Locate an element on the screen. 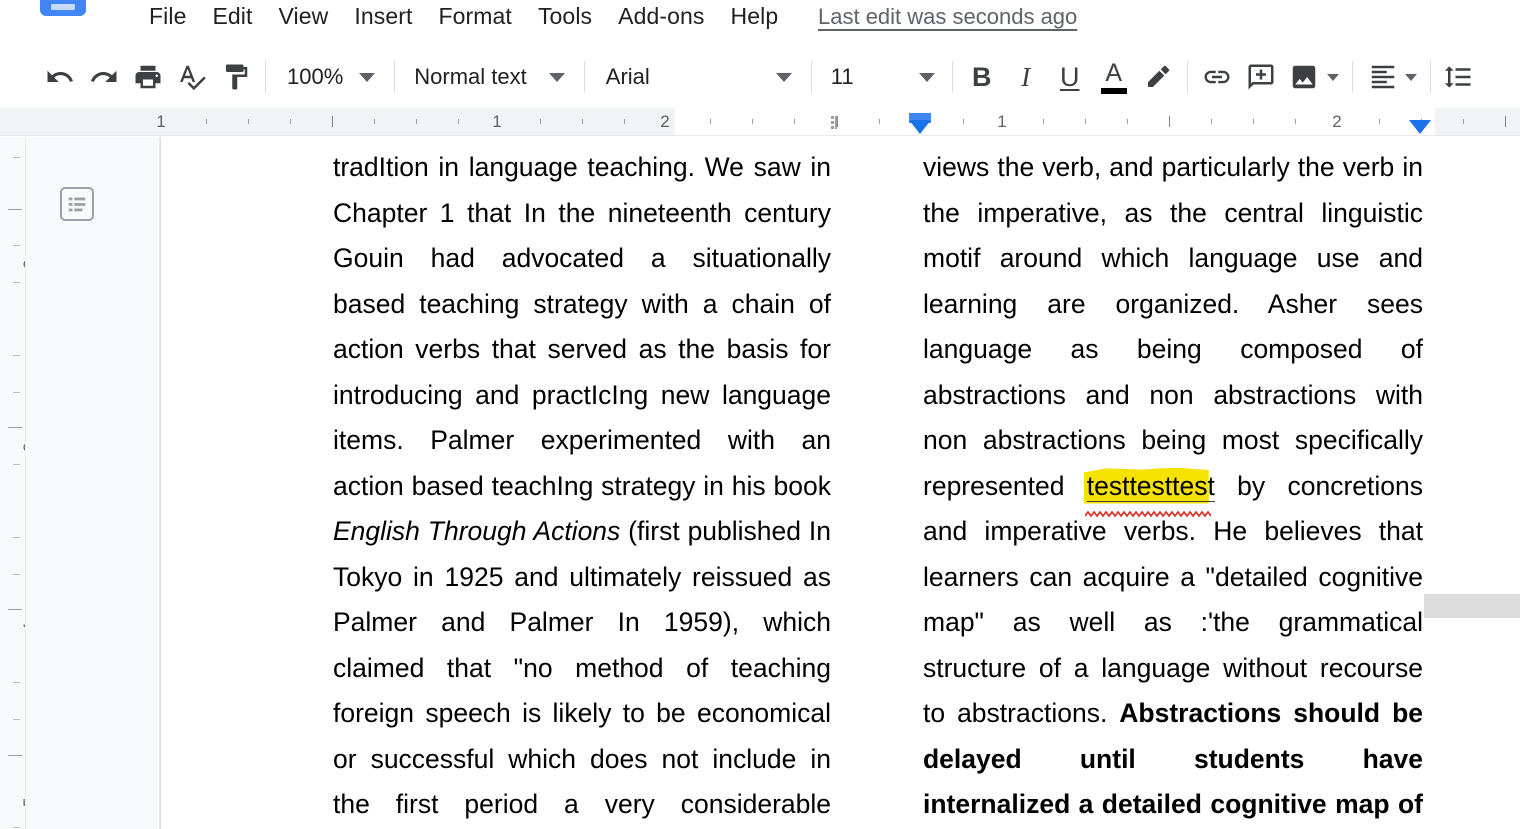 The width and height of the screenshot is (1520, 829). document-outline-pane is located at coordinates (93, 483).